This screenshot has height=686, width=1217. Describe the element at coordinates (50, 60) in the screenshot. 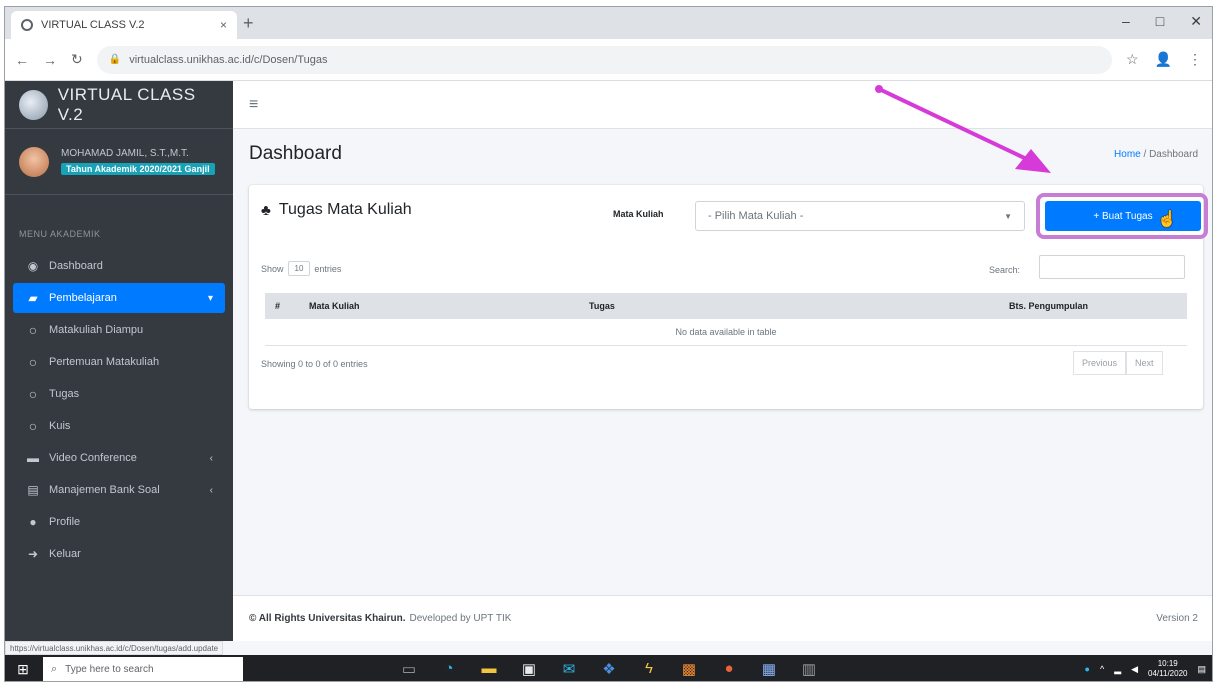

I see `forward-icon: →` at that location.